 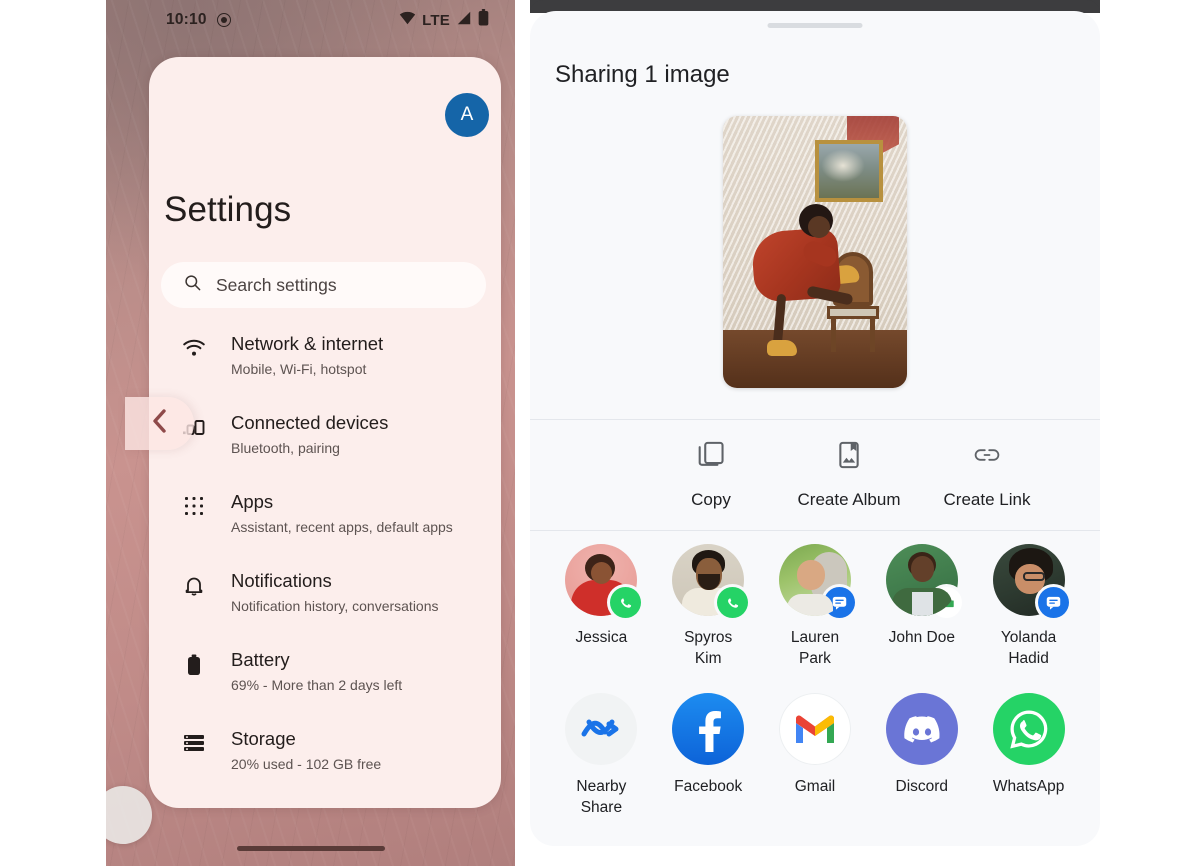 I want to click on sidebar-item-subtitle: Mobile, Wi-Fi, hotspot, so click(x=299, y=369).